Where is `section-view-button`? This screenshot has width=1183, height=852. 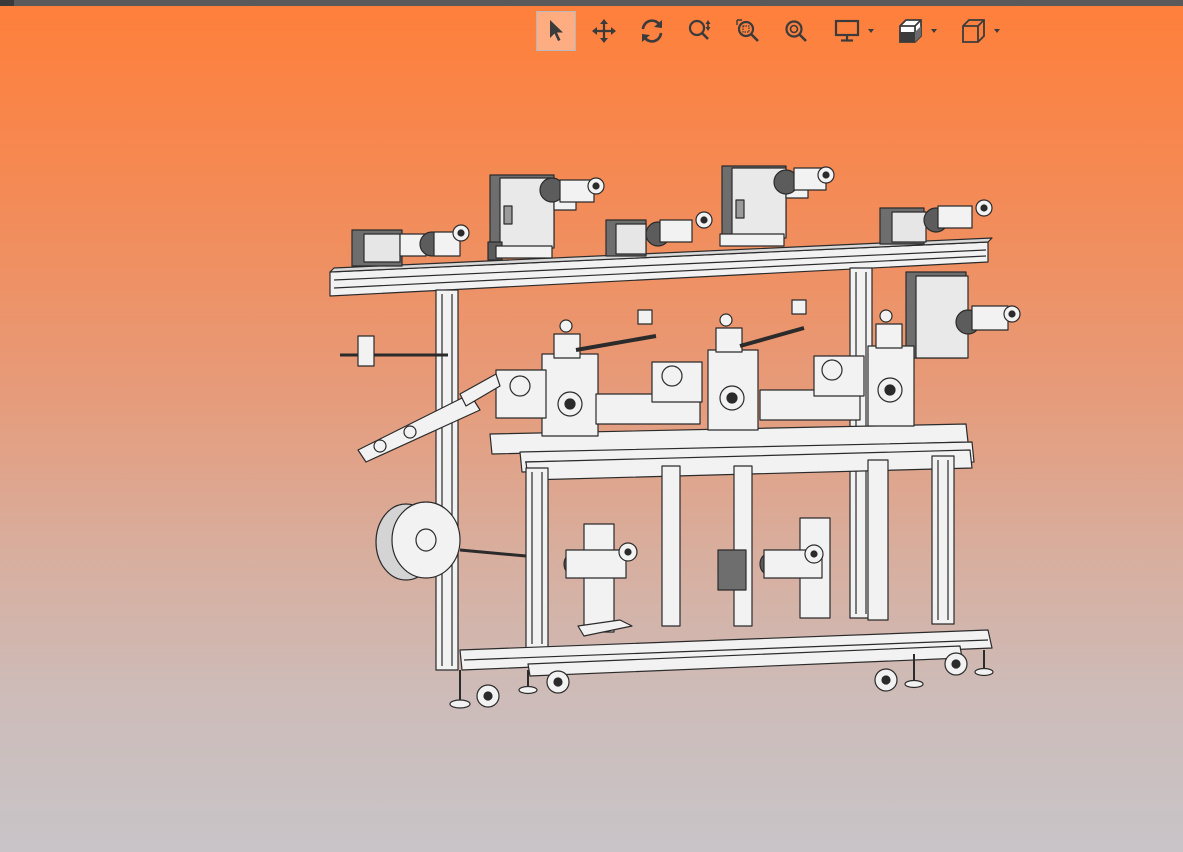
section-view-button is located at coordinates (912, 31).